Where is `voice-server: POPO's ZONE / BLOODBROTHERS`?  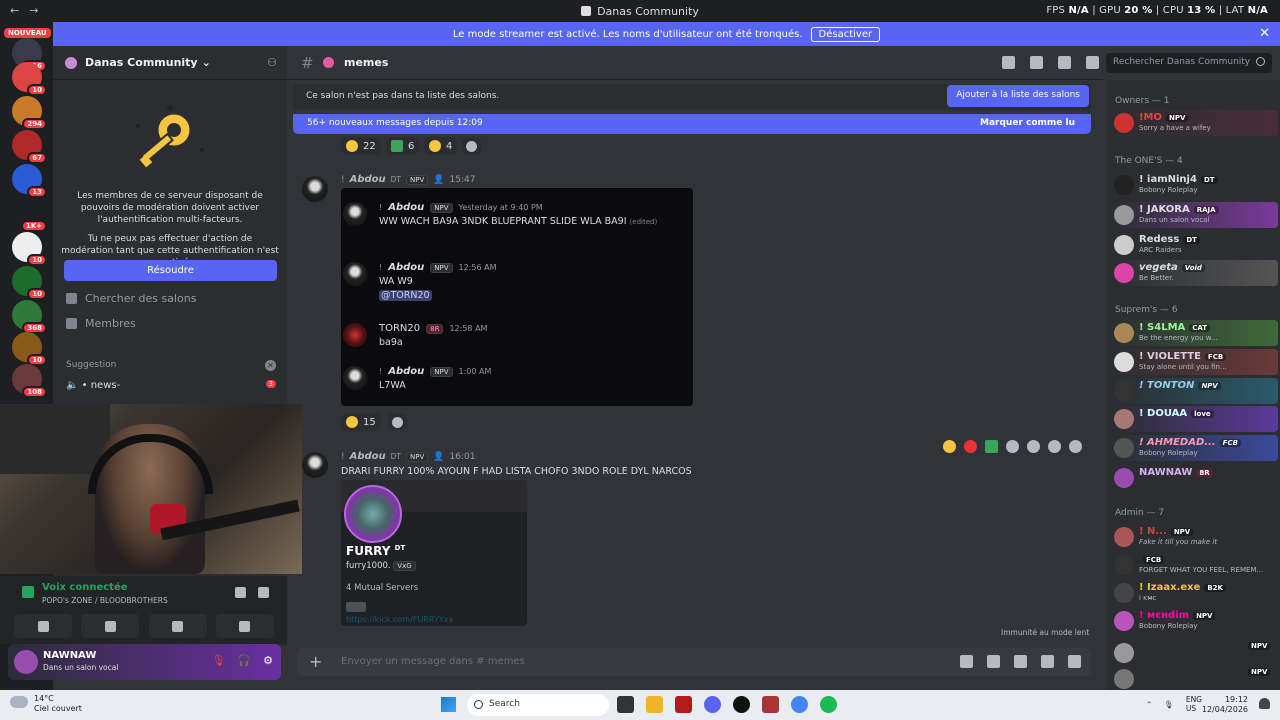 voice-server: POPO's ZONE / BLOODBROTHERS is located at coordinates (105, 600).